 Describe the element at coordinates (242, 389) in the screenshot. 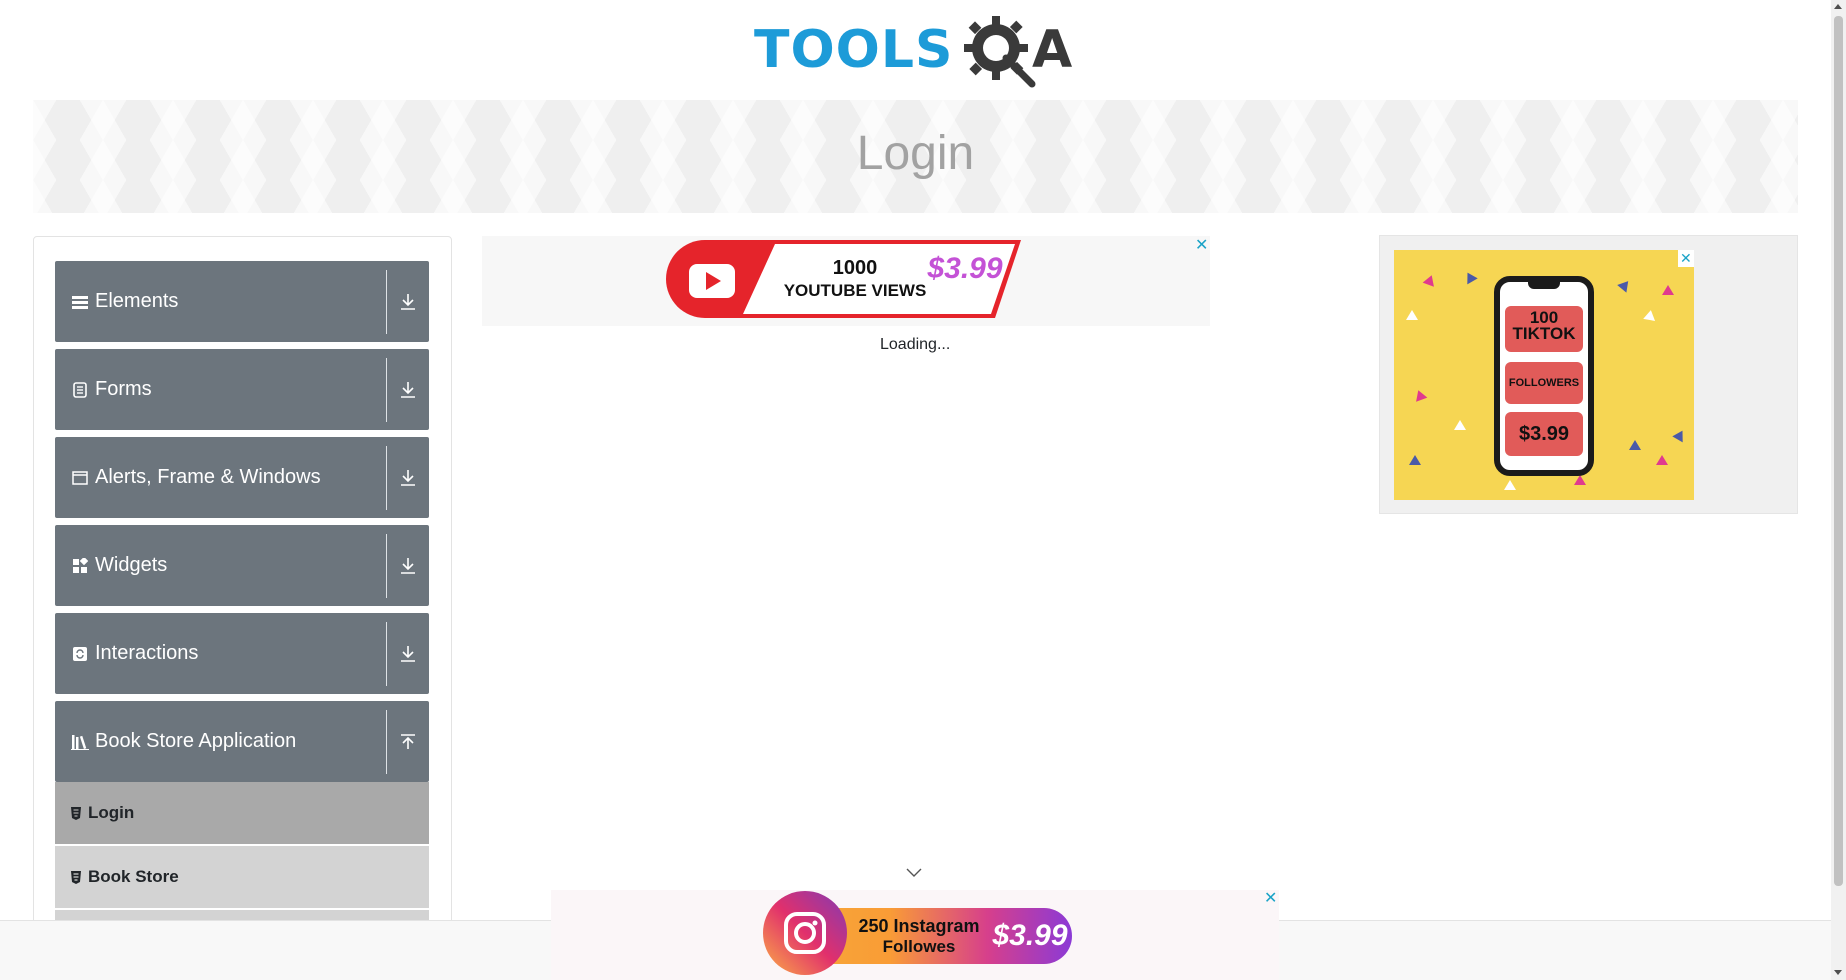

I see `sidebar-group-forms: Forms` at that location.